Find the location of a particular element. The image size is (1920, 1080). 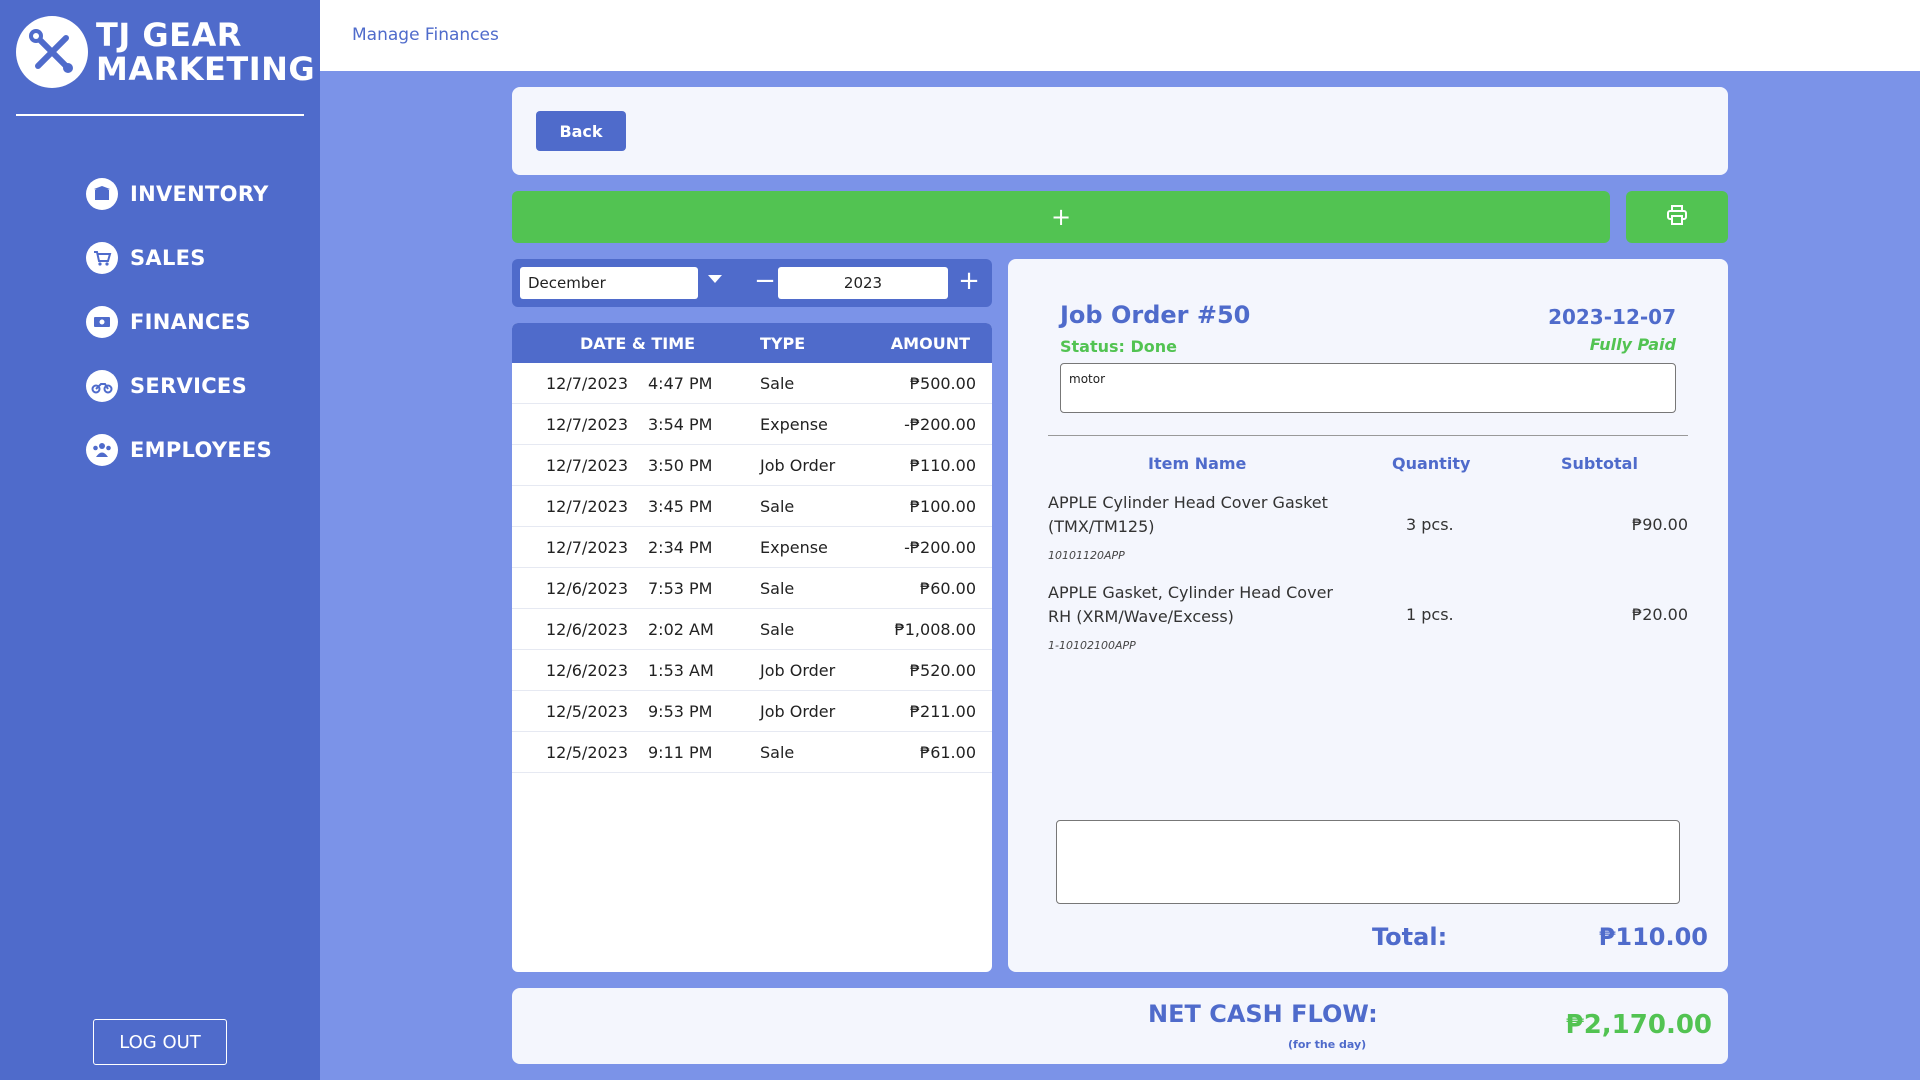

table-row: 12/5/2023 9:53 PM Job Order ₱211.00 is located at coordinates (752, 711).